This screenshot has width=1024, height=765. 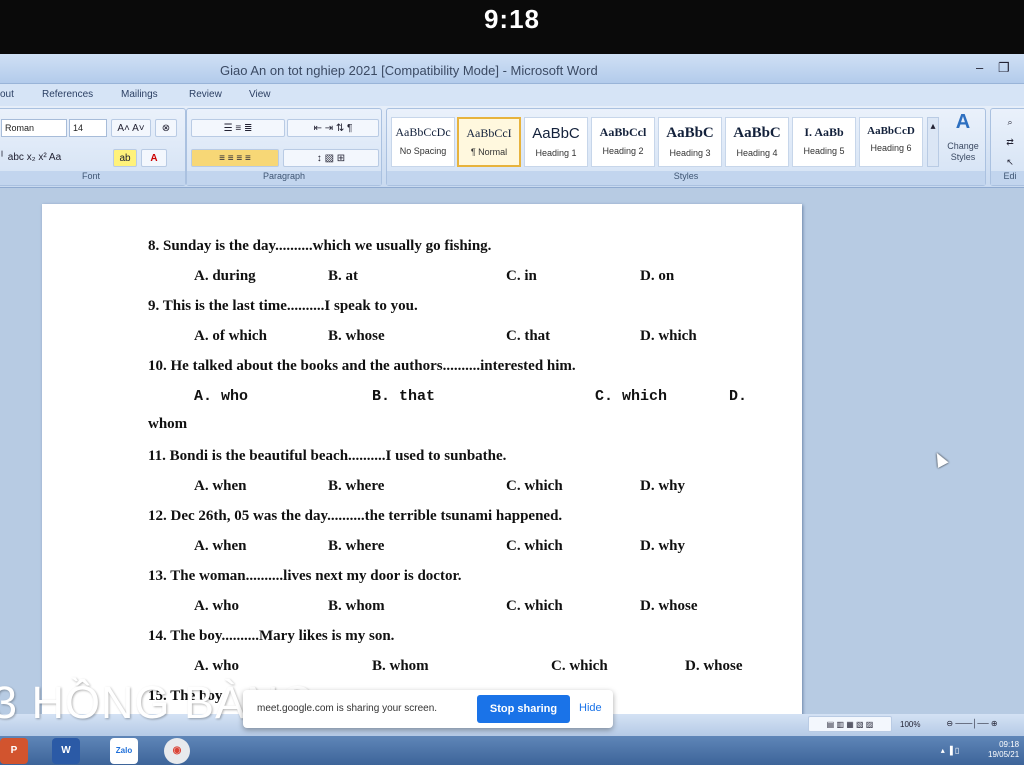 I want to click on tab-review: Review, so click(x=205, y=94).